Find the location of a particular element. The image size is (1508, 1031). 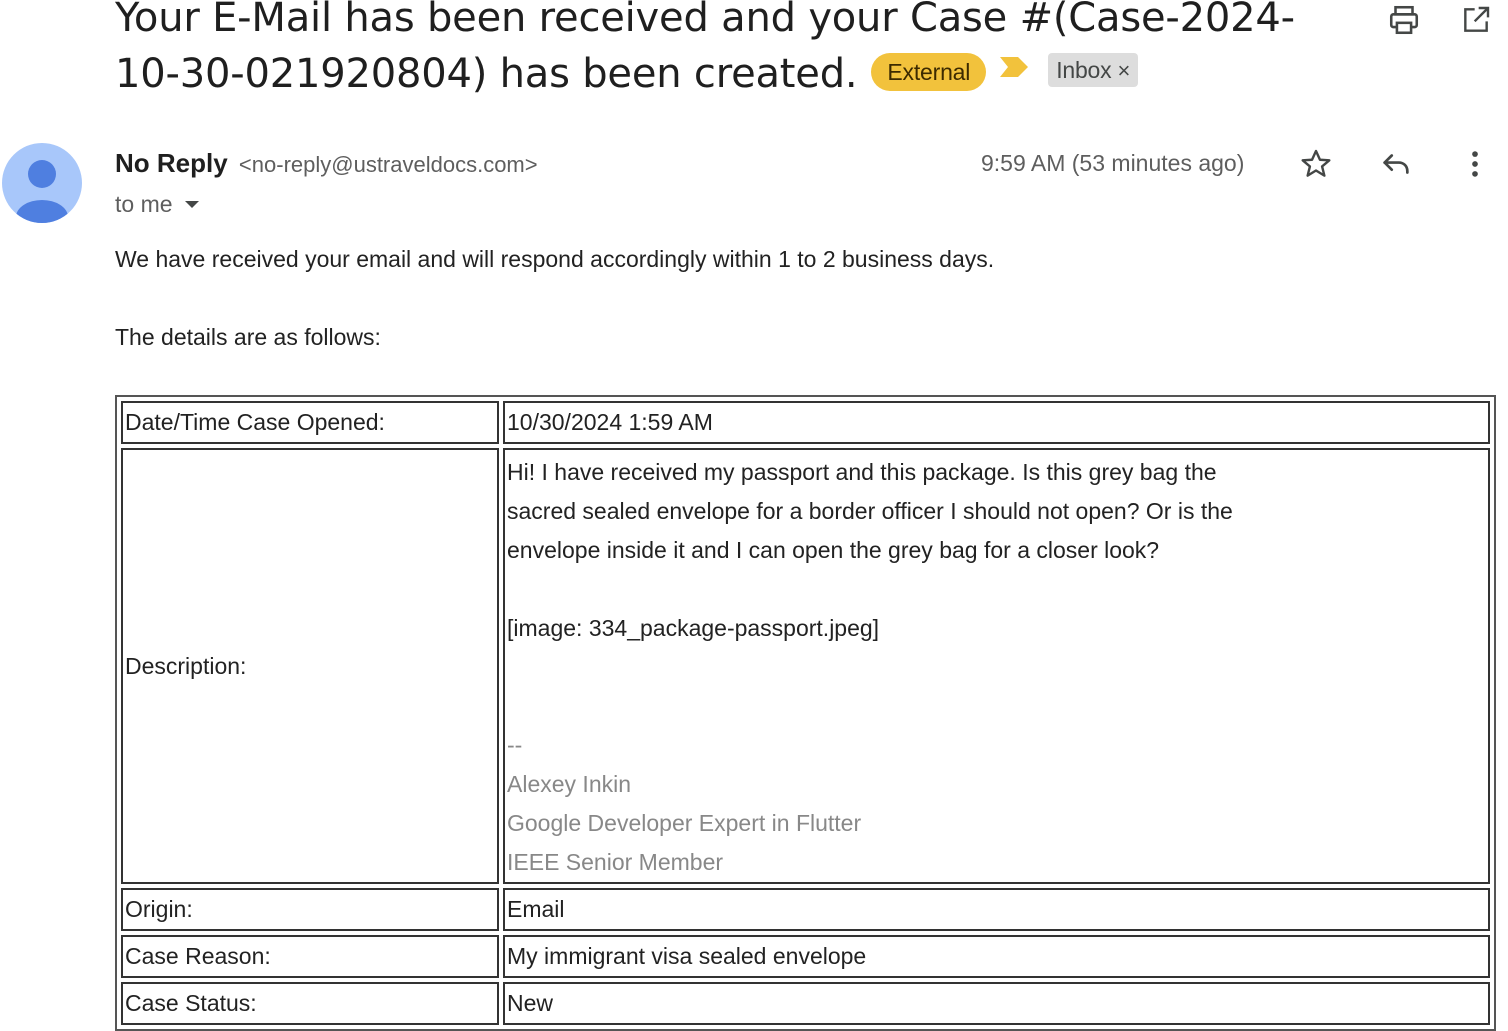

table-row: Origin: Email is located at coordinates (805, 909).